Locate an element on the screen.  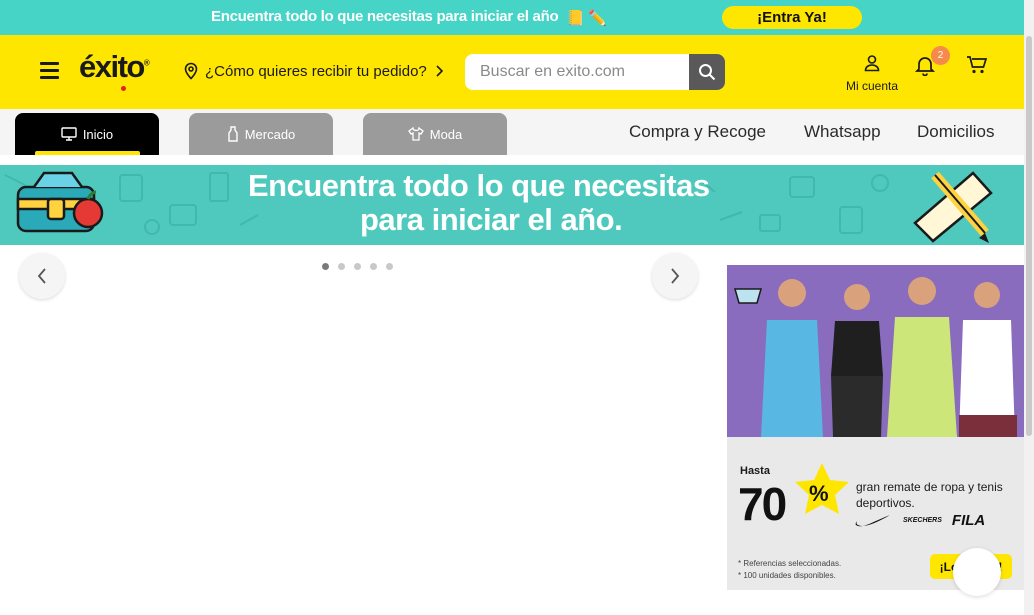
carousel-dots is located at coordinates (362, 266).